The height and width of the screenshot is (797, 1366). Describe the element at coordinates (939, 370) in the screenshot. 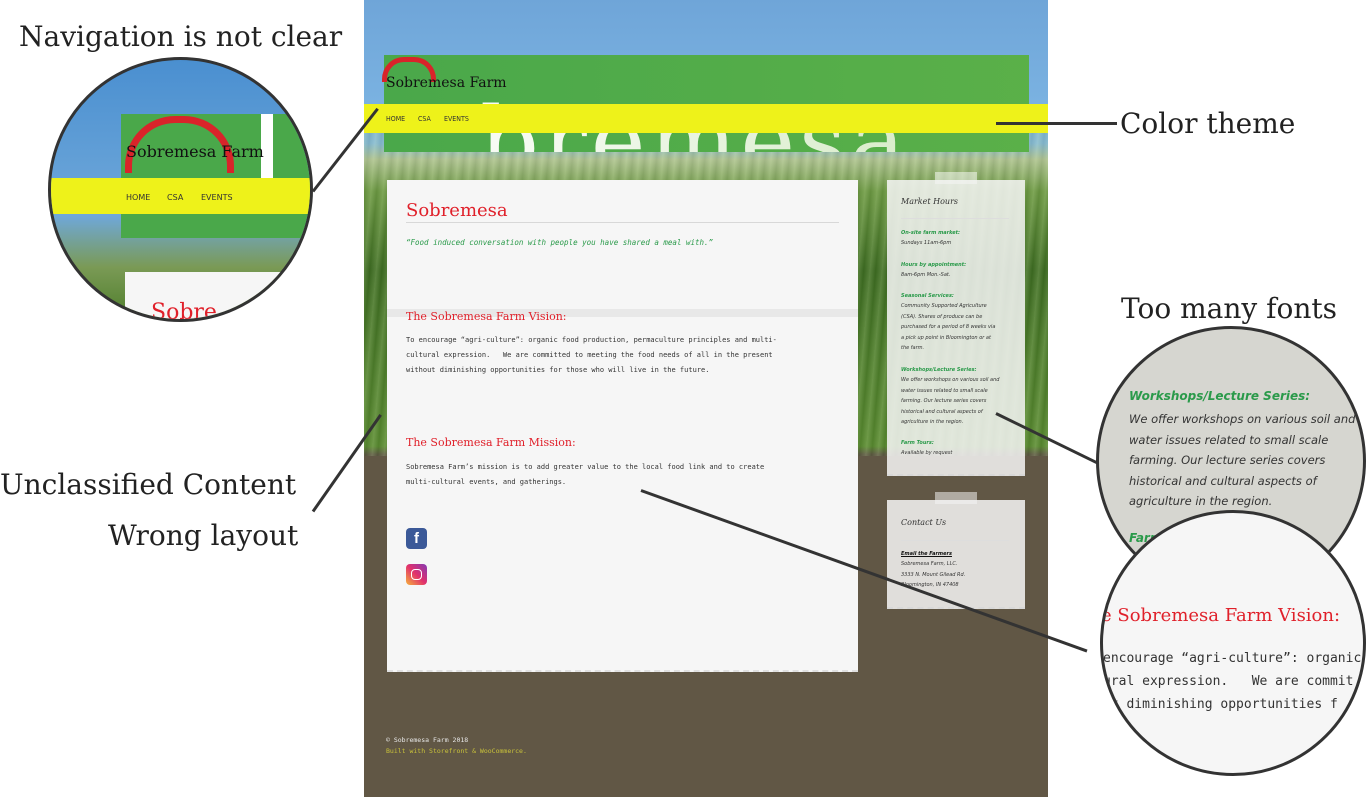

I see `market-item-heading: Workshops/Lecture Series:` at that location.